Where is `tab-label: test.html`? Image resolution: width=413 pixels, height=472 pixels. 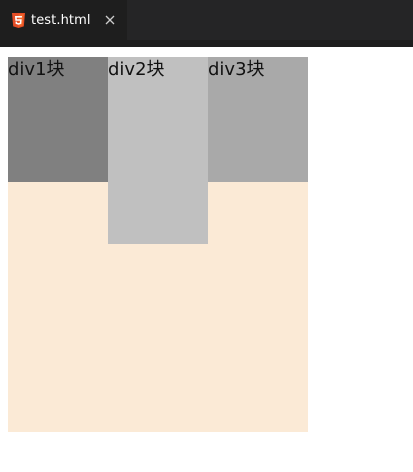 tab-label: test.html is located at coordinates (61, 20).